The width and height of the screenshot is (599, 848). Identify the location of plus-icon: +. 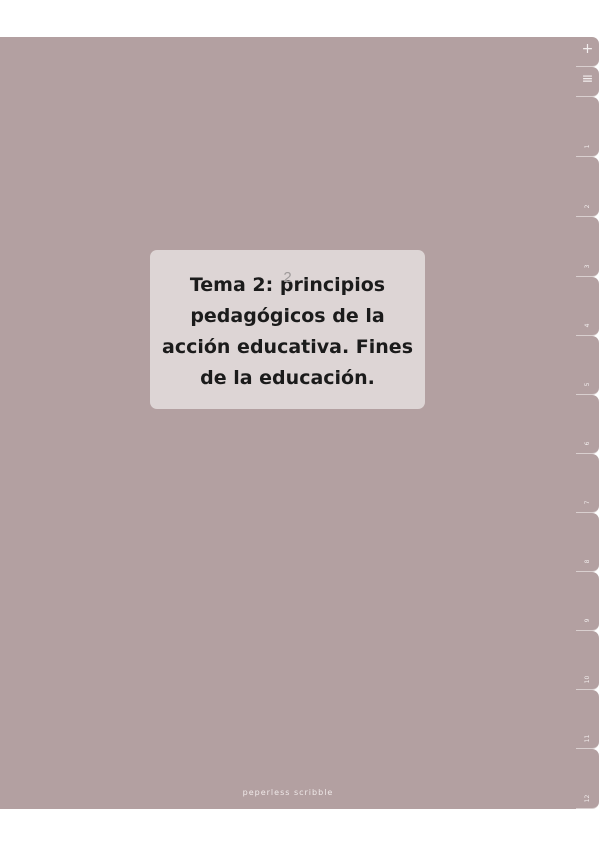
(587, 49).